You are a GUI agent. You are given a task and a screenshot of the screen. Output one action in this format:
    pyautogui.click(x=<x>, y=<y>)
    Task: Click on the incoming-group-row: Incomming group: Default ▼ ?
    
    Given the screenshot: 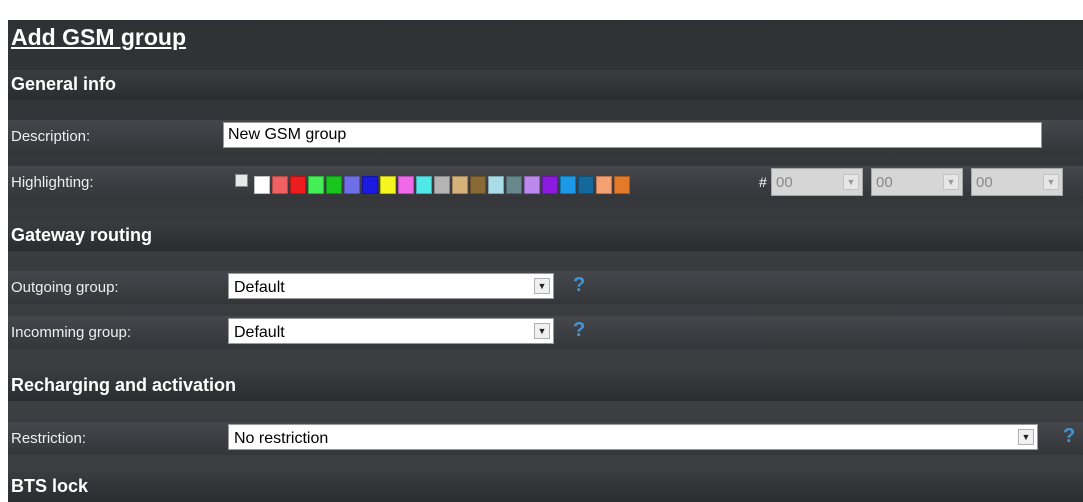 What is the action you would take?
    pyautogui.click(x=545, y=332)
    